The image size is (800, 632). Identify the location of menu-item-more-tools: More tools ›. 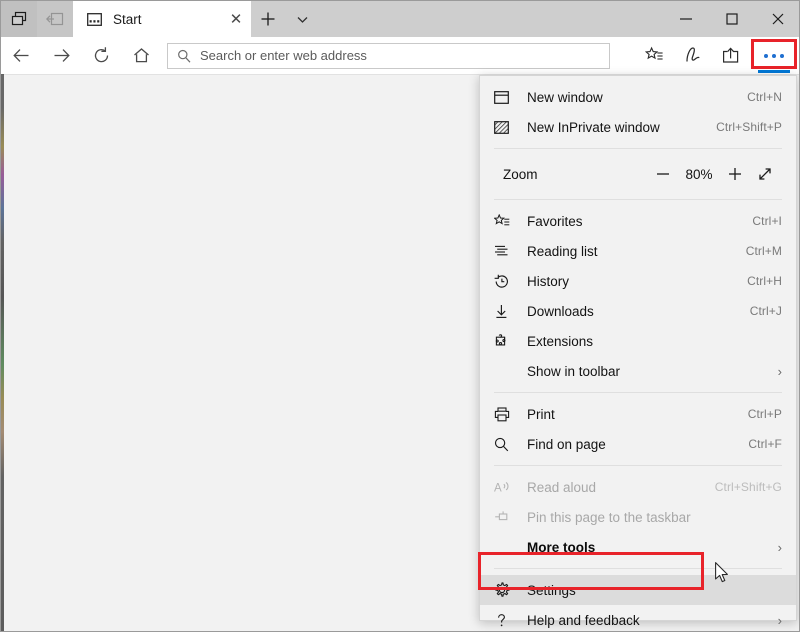
(638, 547).